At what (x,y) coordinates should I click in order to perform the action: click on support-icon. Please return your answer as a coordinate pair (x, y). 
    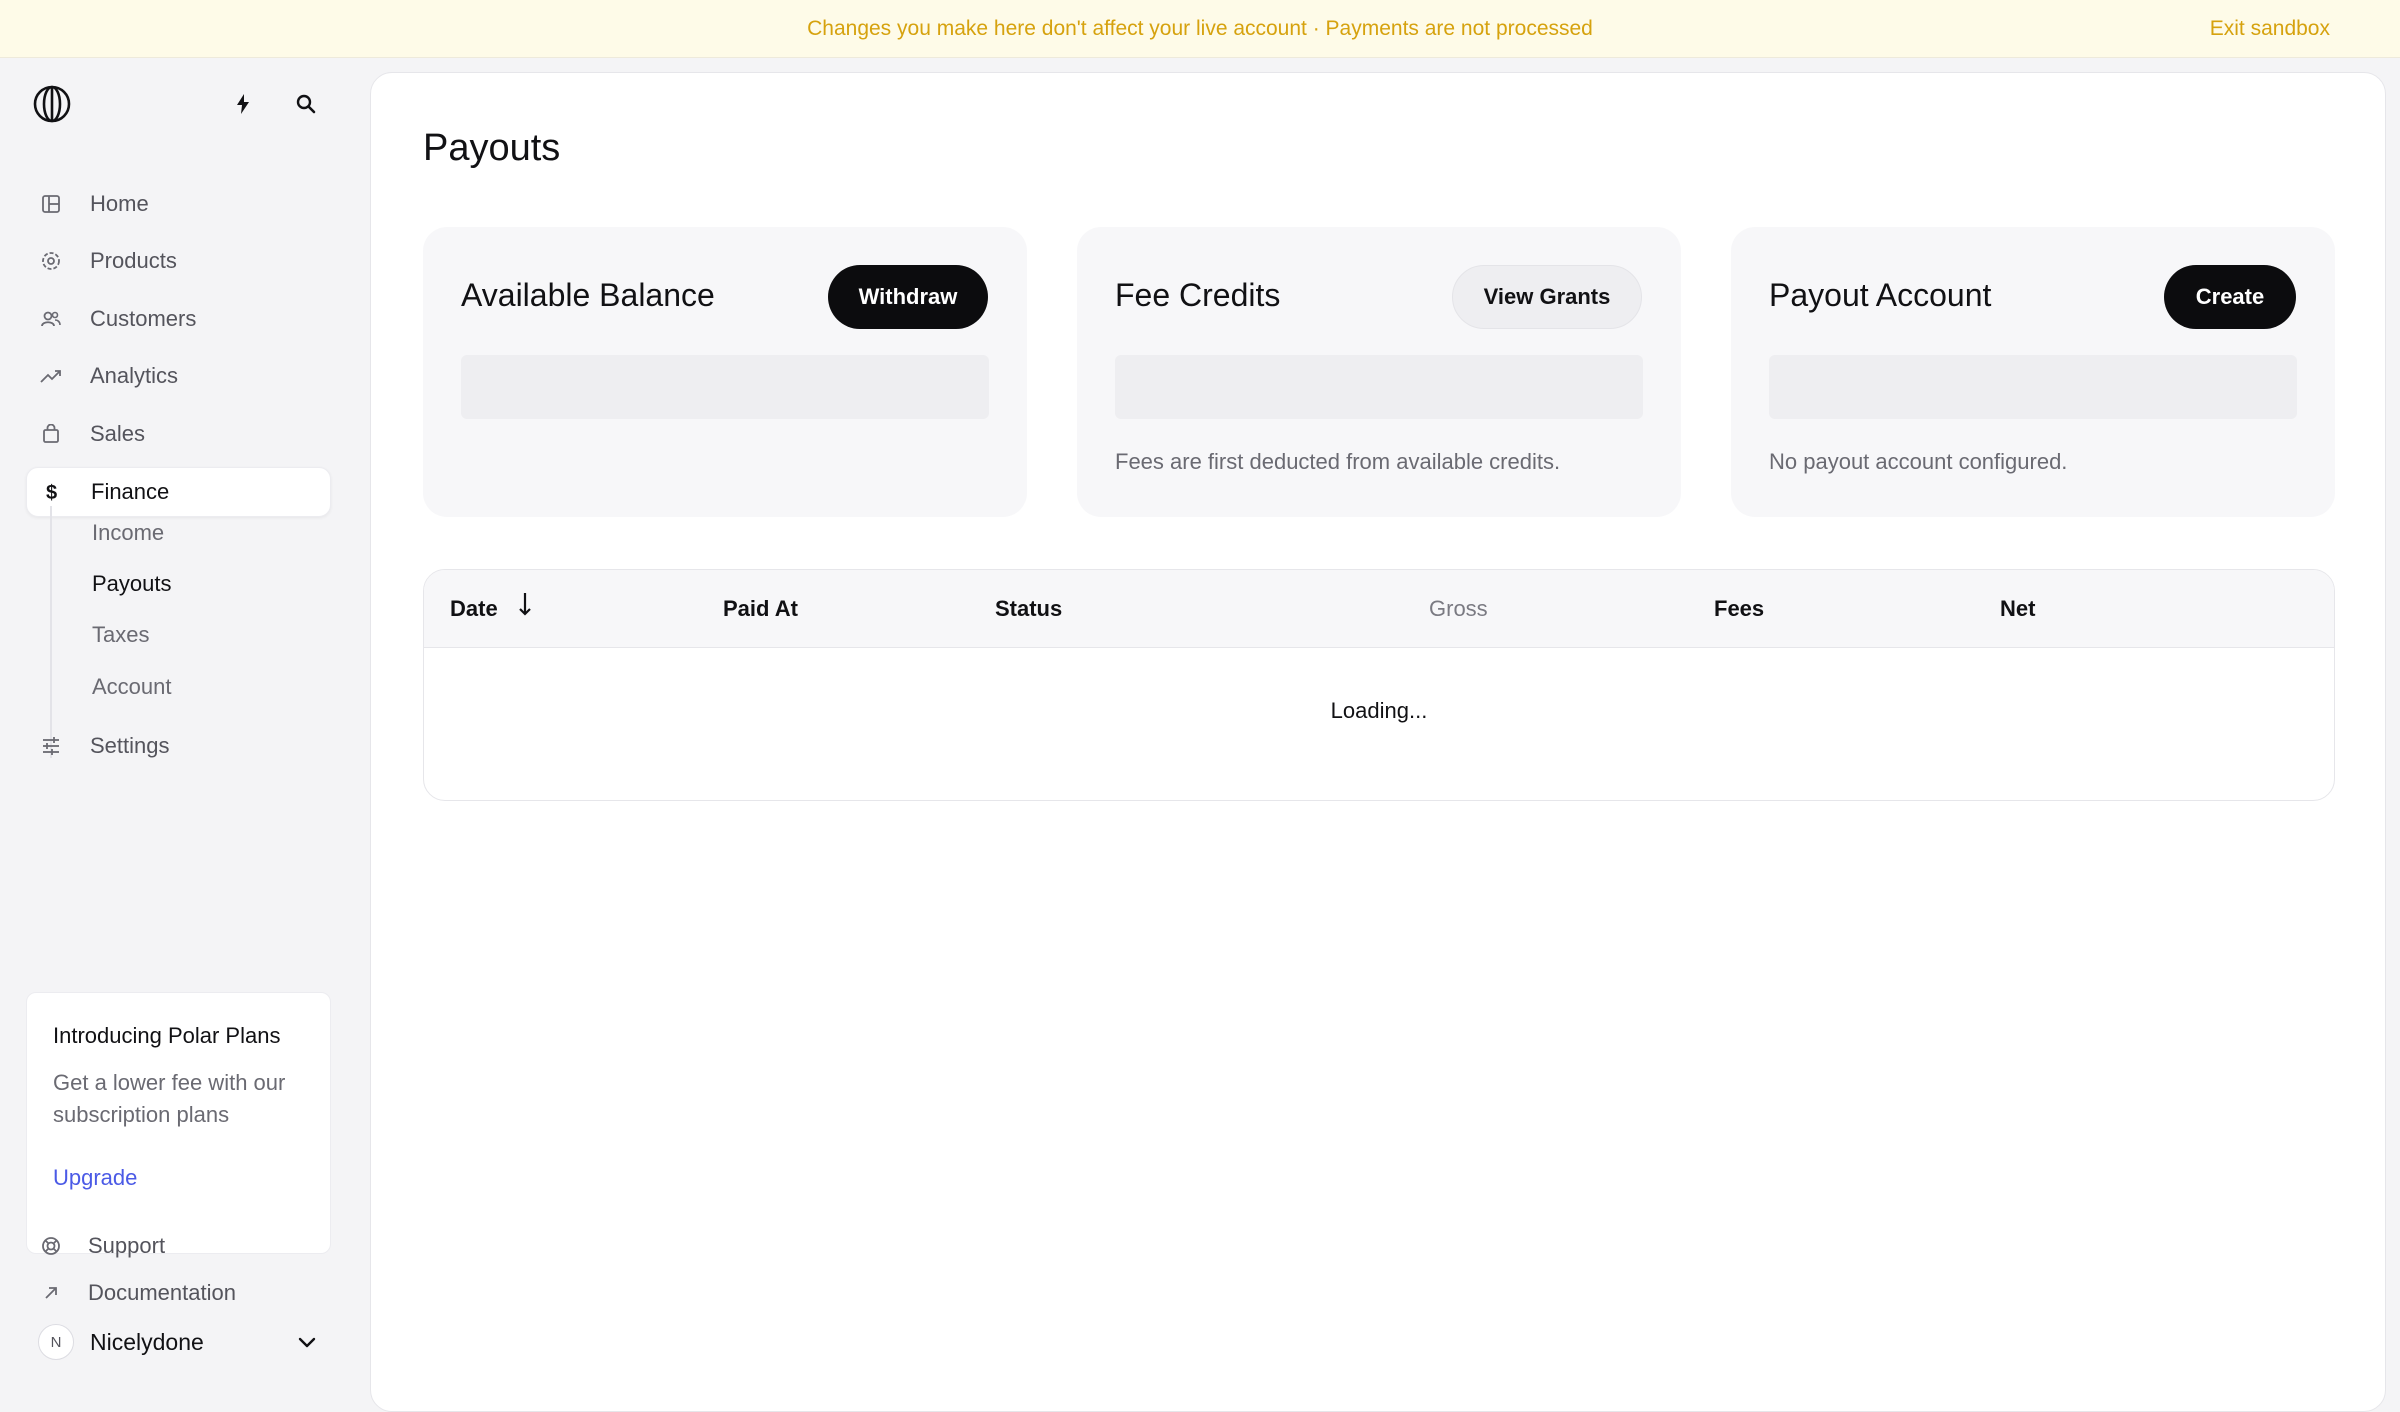
    Looking at the image, I should click on (51, 1246).